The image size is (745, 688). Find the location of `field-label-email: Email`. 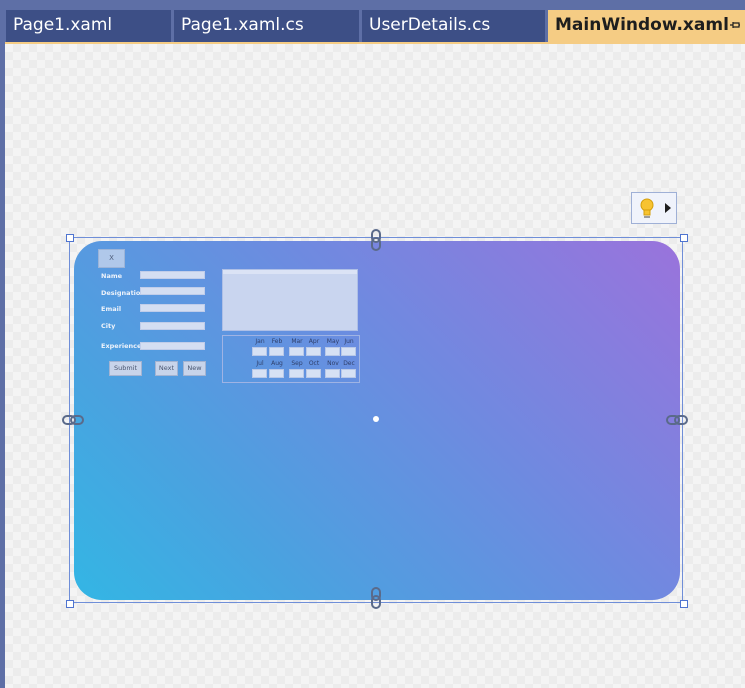

field-label-email: Email is located at coordinates (111, 309).